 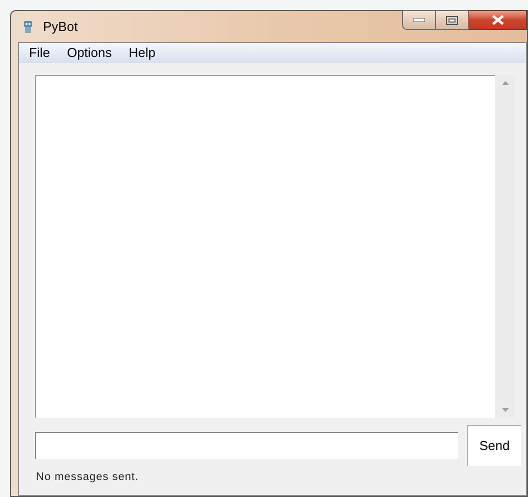 I want to click on menu-item: Help, so click(x=142, y=53).